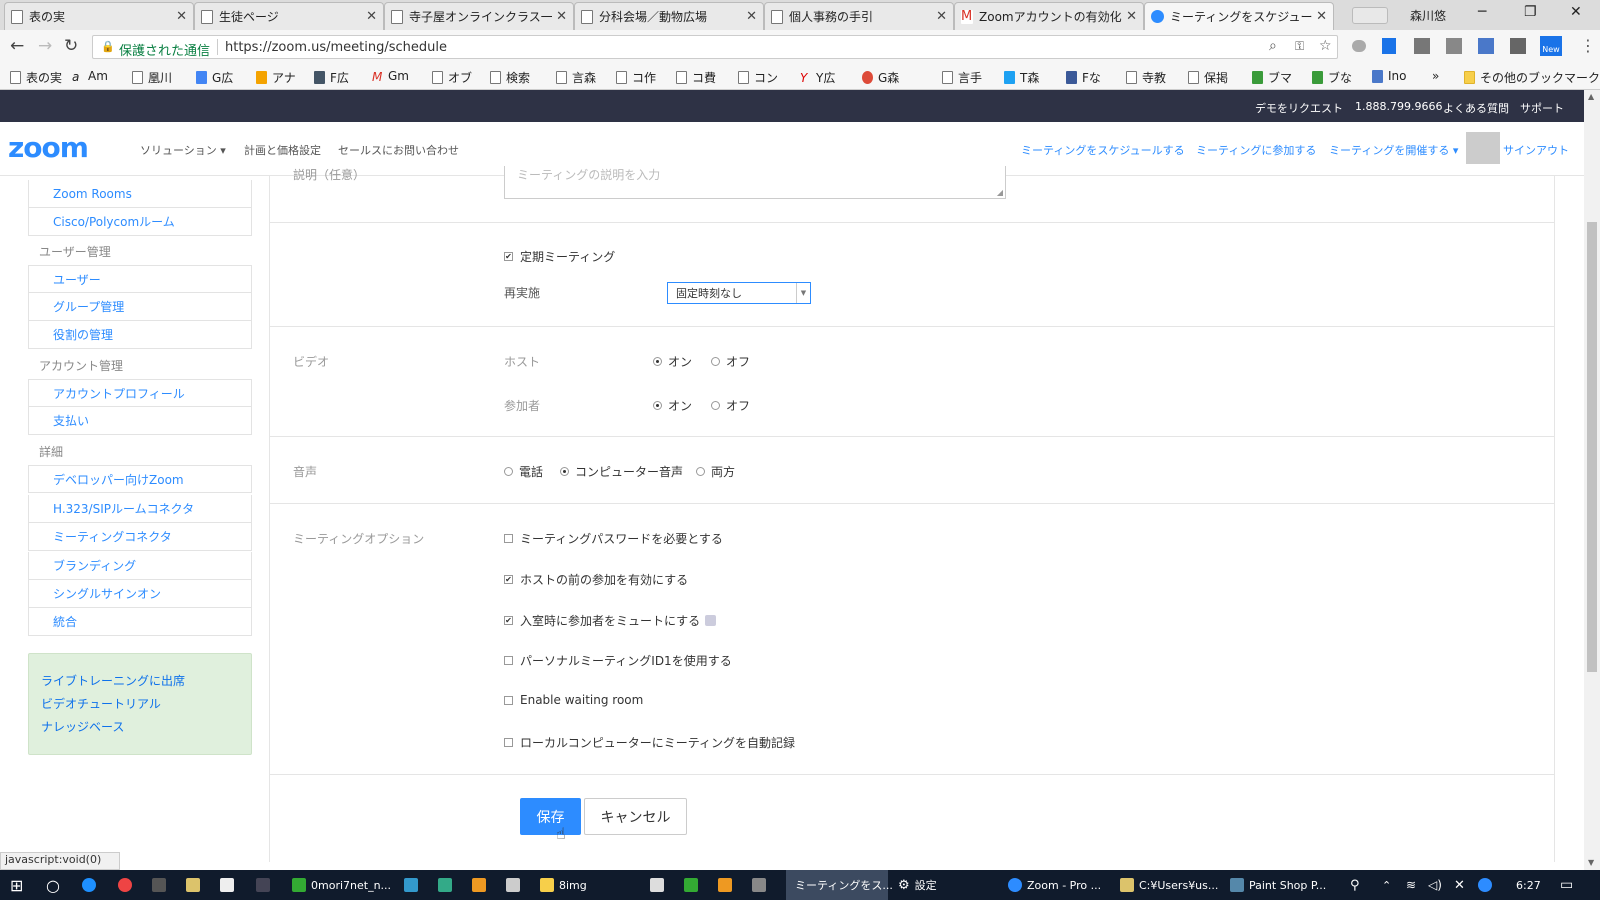  Describe the element at coordinates (1482, 12) in the screenshot. I see `minimize-icon: ─` at that location.